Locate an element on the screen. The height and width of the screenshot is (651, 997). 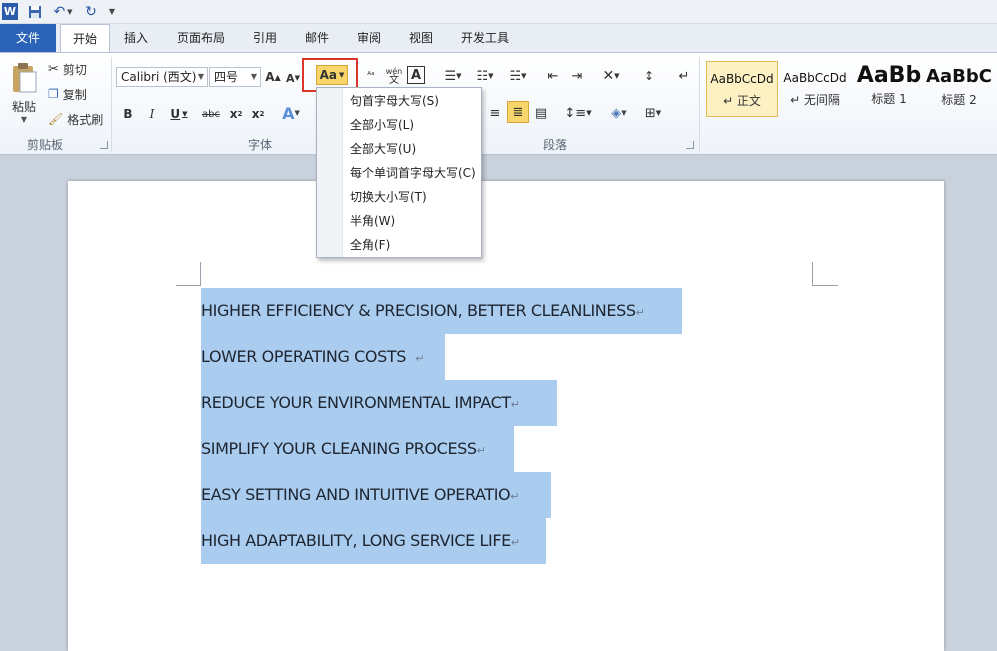
multilevel-list-icon: ☵ ▼ is located at coordinates (518, 76).